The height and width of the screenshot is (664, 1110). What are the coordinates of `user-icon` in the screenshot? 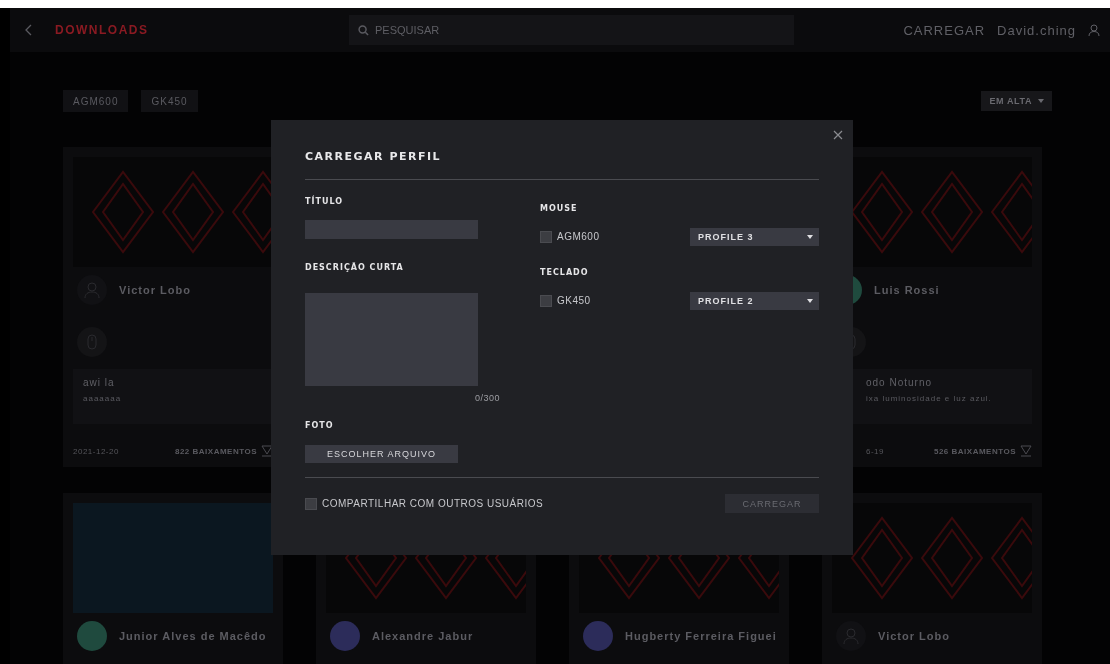 It's located at (1094, 30).